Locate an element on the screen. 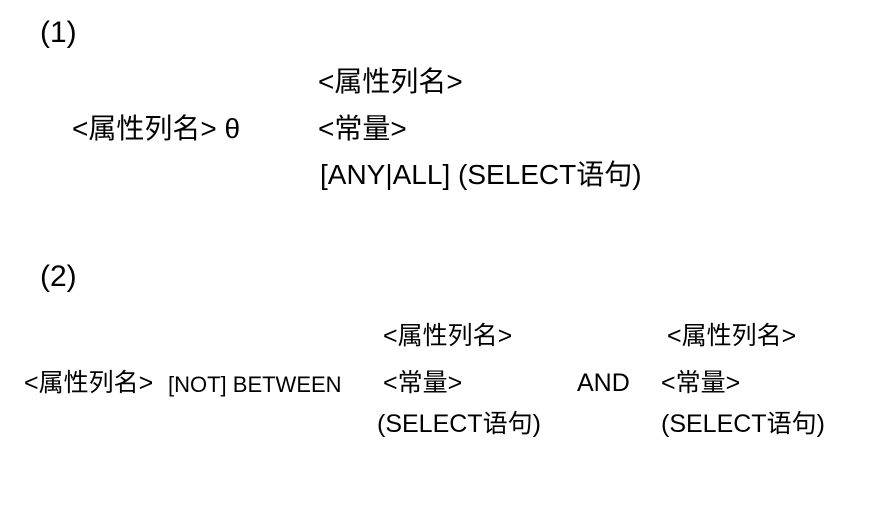 Image resolution: width=877 pixels, height=530 pixels. section-2-lhs: <属性列名> is located at coordinates (89, 383).